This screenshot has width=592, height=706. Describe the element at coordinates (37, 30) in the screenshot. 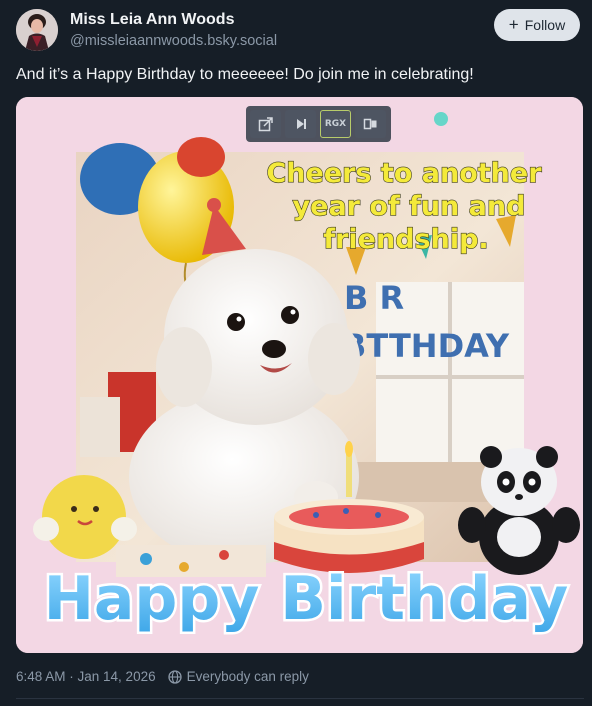

I see `avatar` at that location.